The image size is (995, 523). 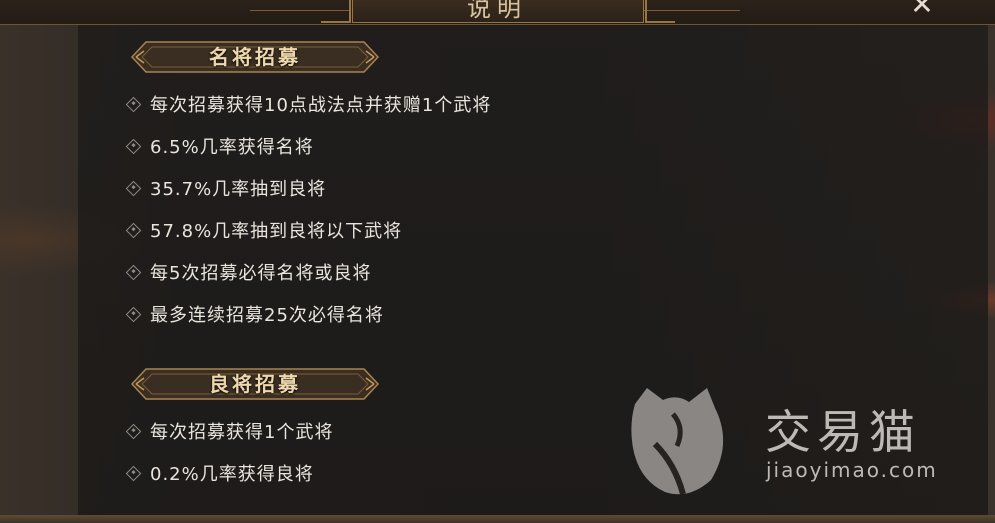 I want to click on list-item-text: 最多连续招募25次必得名将, so click(x=267, y=315).